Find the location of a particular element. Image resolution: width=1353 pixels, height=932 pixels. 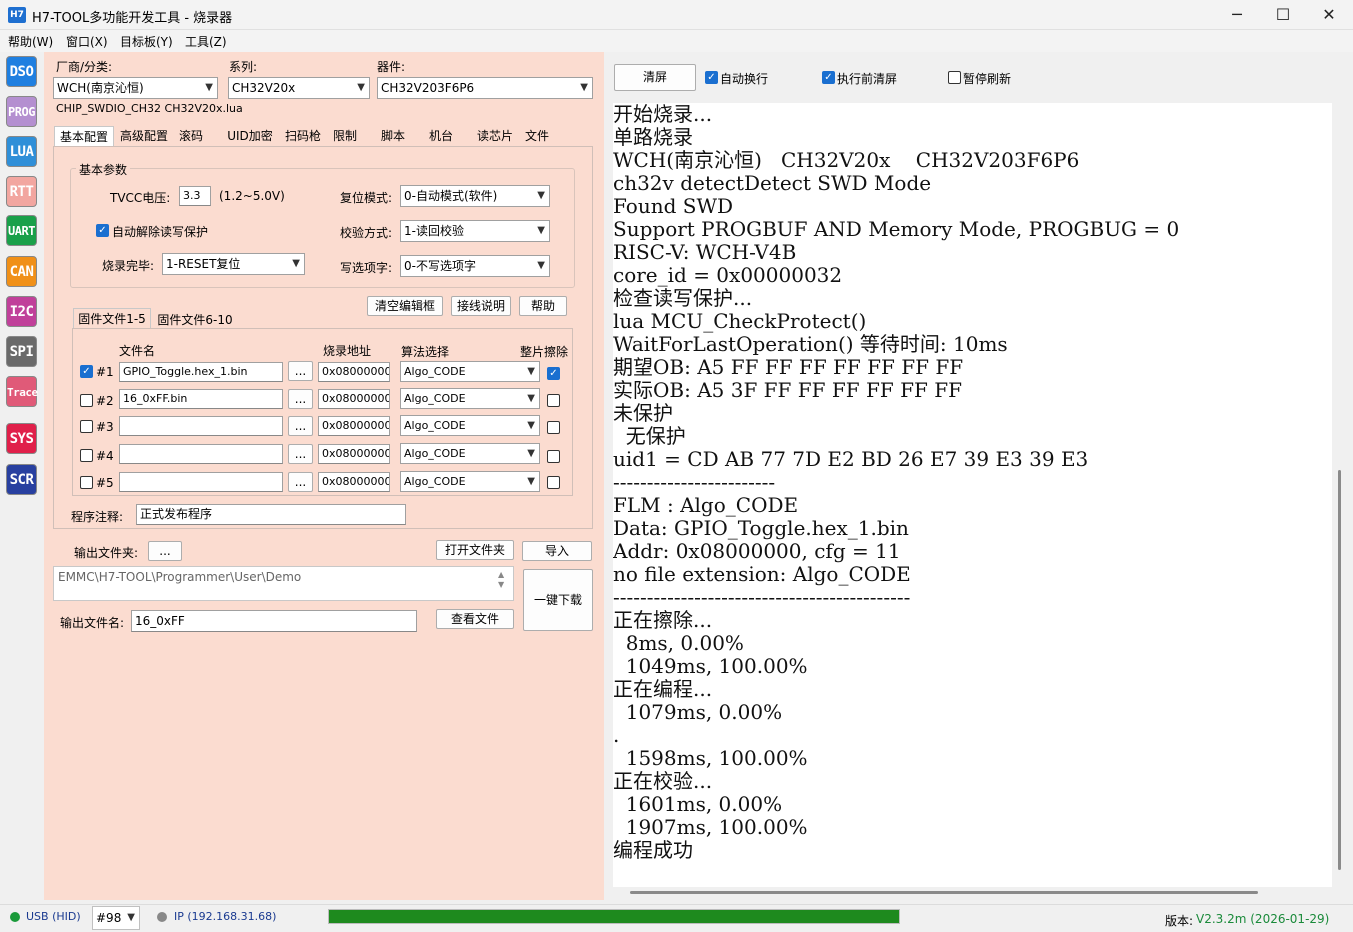

reset-mode-select: 0-自动模式(软件) ▼ is located at coordinates (475, 196).